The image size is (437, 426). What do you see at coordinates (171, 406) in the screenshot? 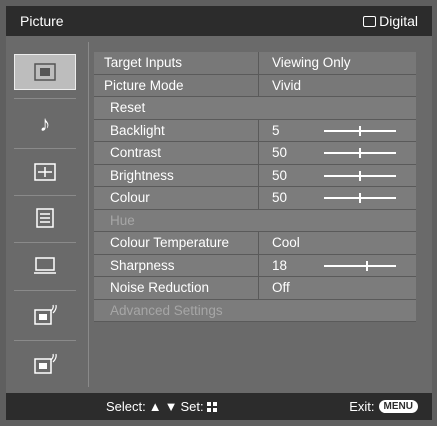
I see `arrow-down-icon: ▼` at bounding box center [171, 406].